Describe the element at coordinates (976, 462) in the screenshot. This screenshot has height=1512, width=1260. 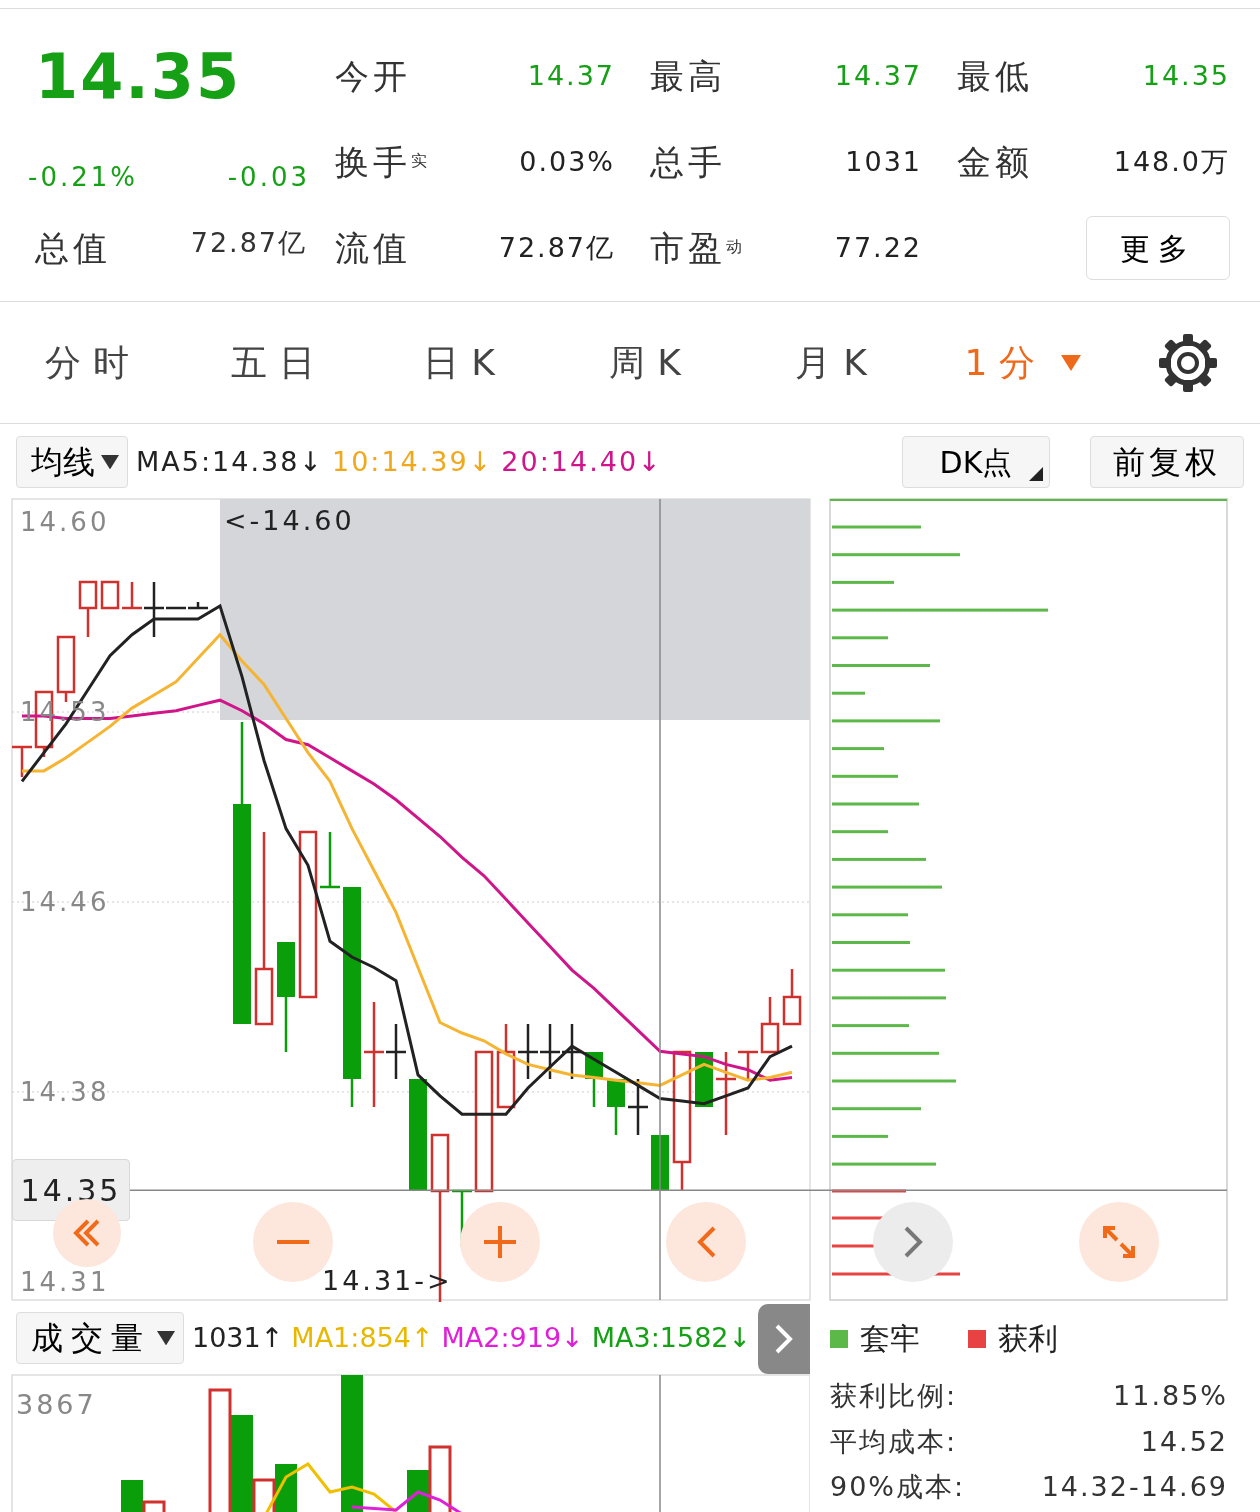
I see `dk-button: DK点` at that location.